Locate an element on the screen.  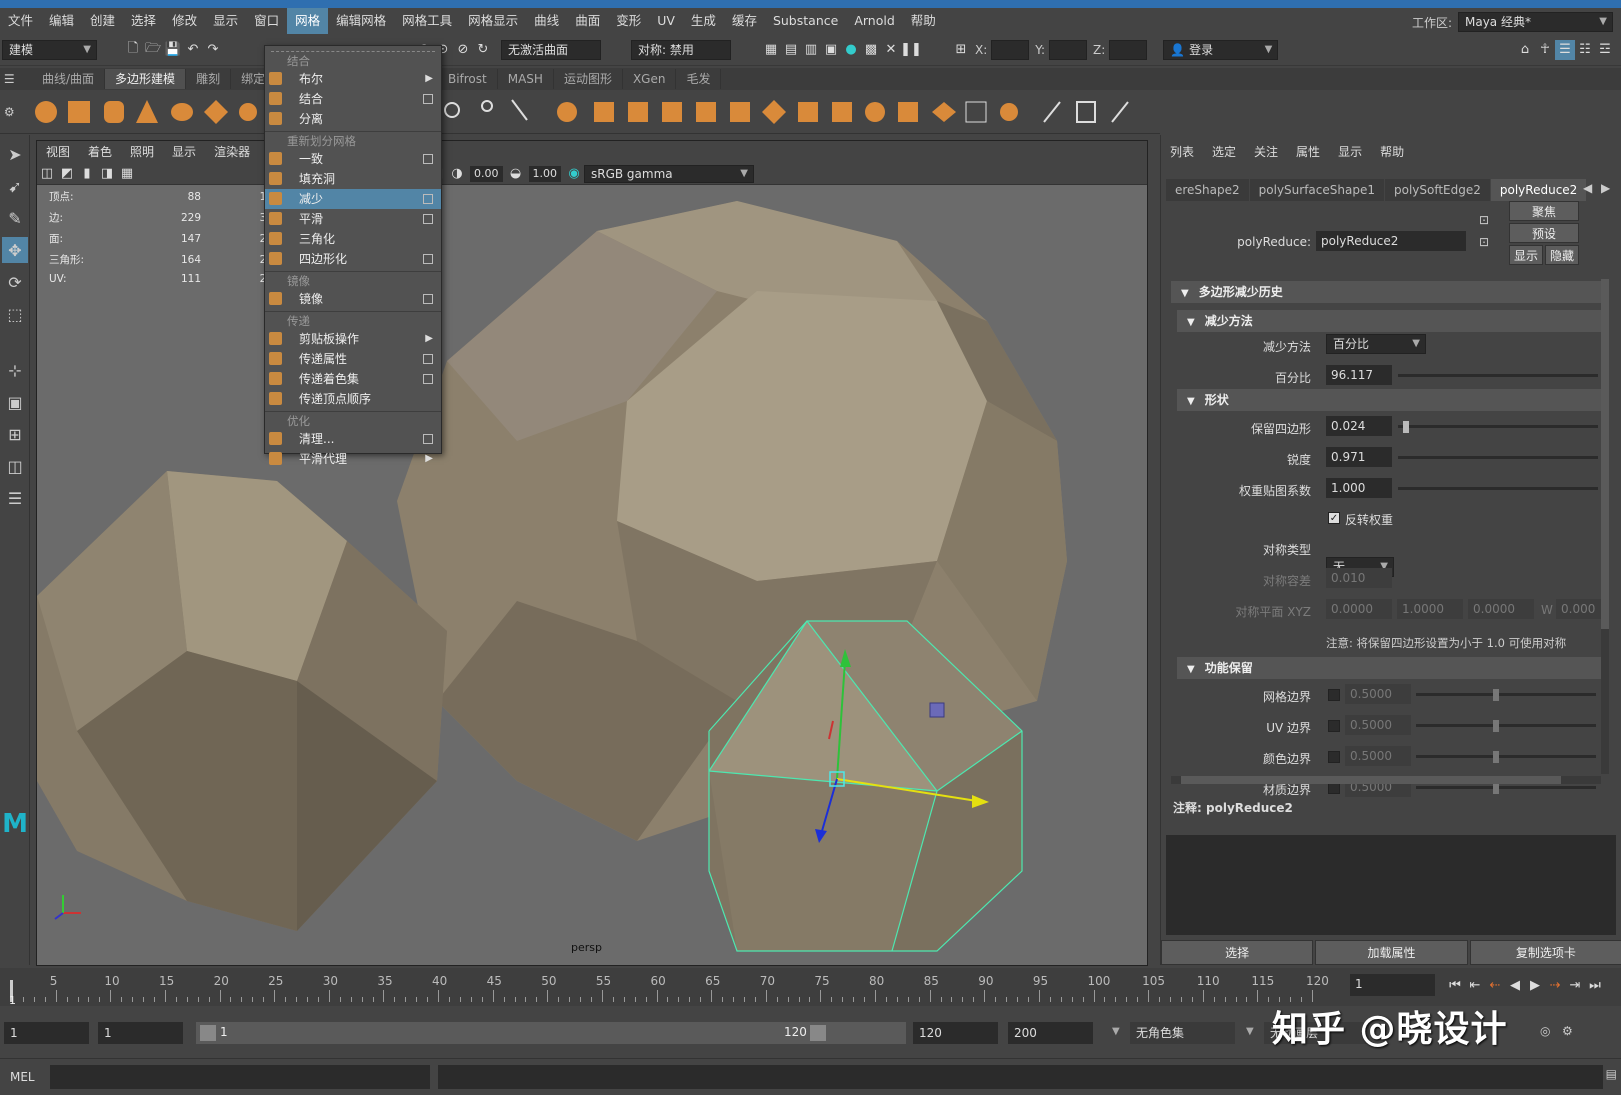
script-language-toggle: MEL is located at coordinates (28, 1077).